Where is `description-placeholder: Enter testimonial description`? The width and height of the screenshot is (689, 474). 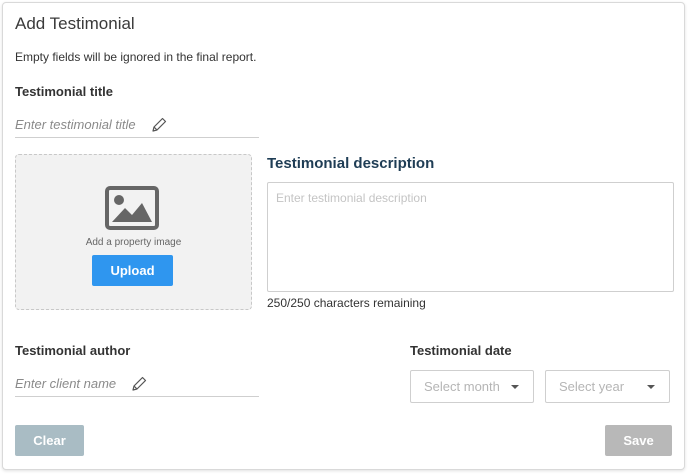
description-placeholder: Enter testimonial description is located at coordinates (351, 198).